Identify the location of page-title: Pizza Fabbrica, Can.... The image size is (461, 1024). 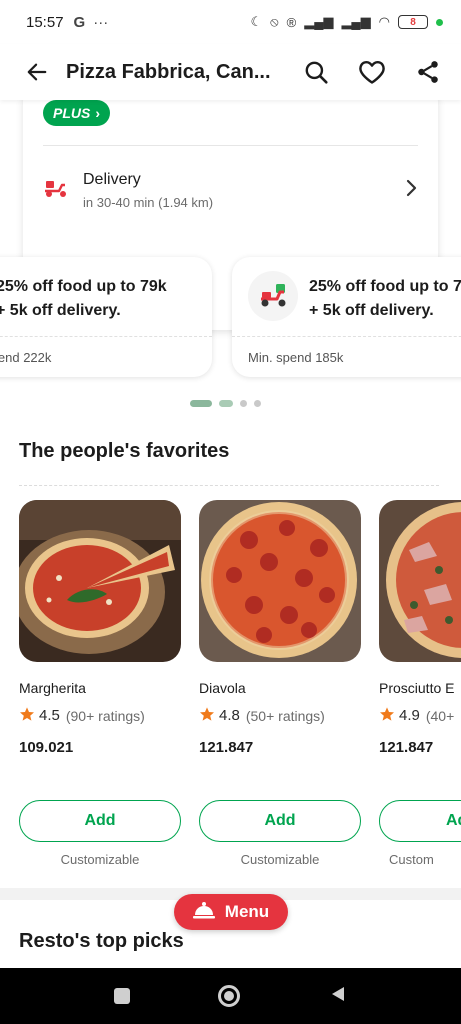
(168, 71).